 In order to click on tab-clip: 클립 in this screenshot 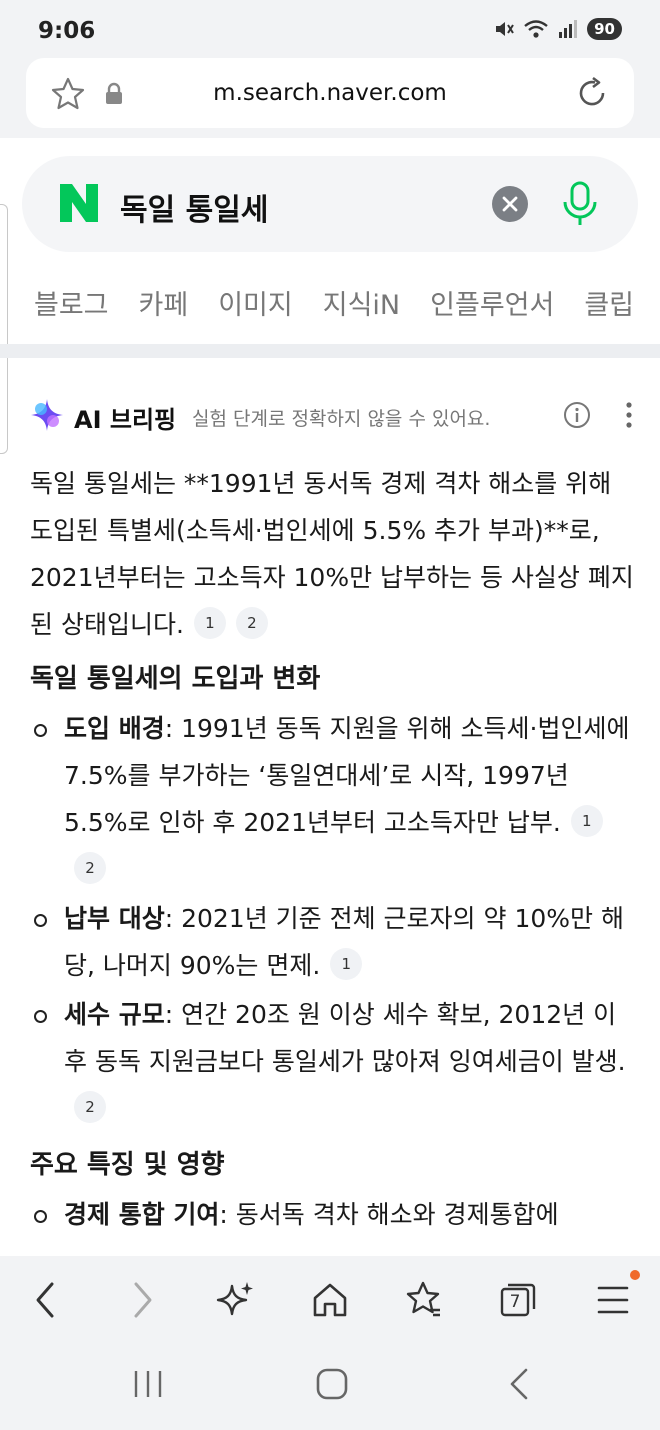, I will do `click(609, 305)`.